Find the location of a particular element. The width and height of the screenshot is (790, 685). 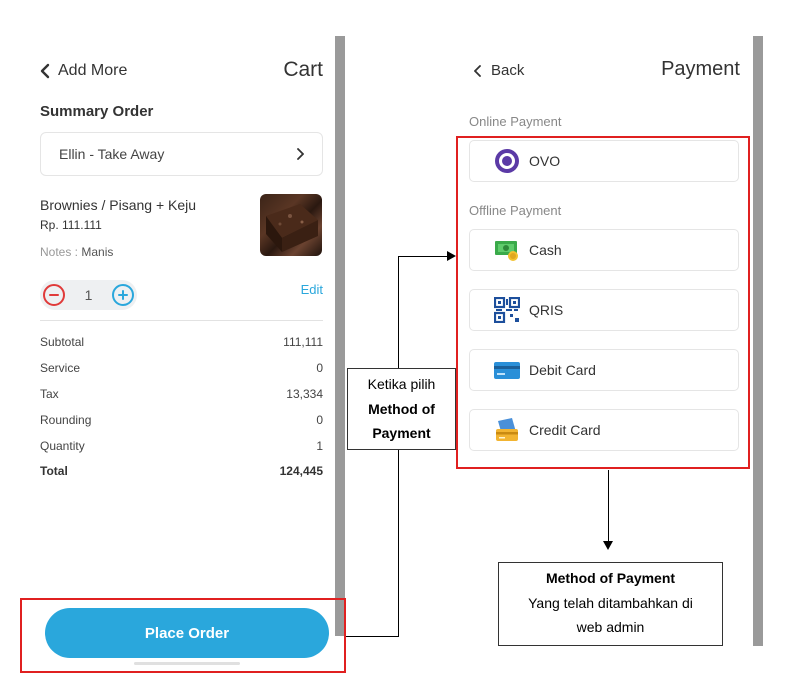

customer-label: Ellin - Take Away is located at coordinates (112, 154).